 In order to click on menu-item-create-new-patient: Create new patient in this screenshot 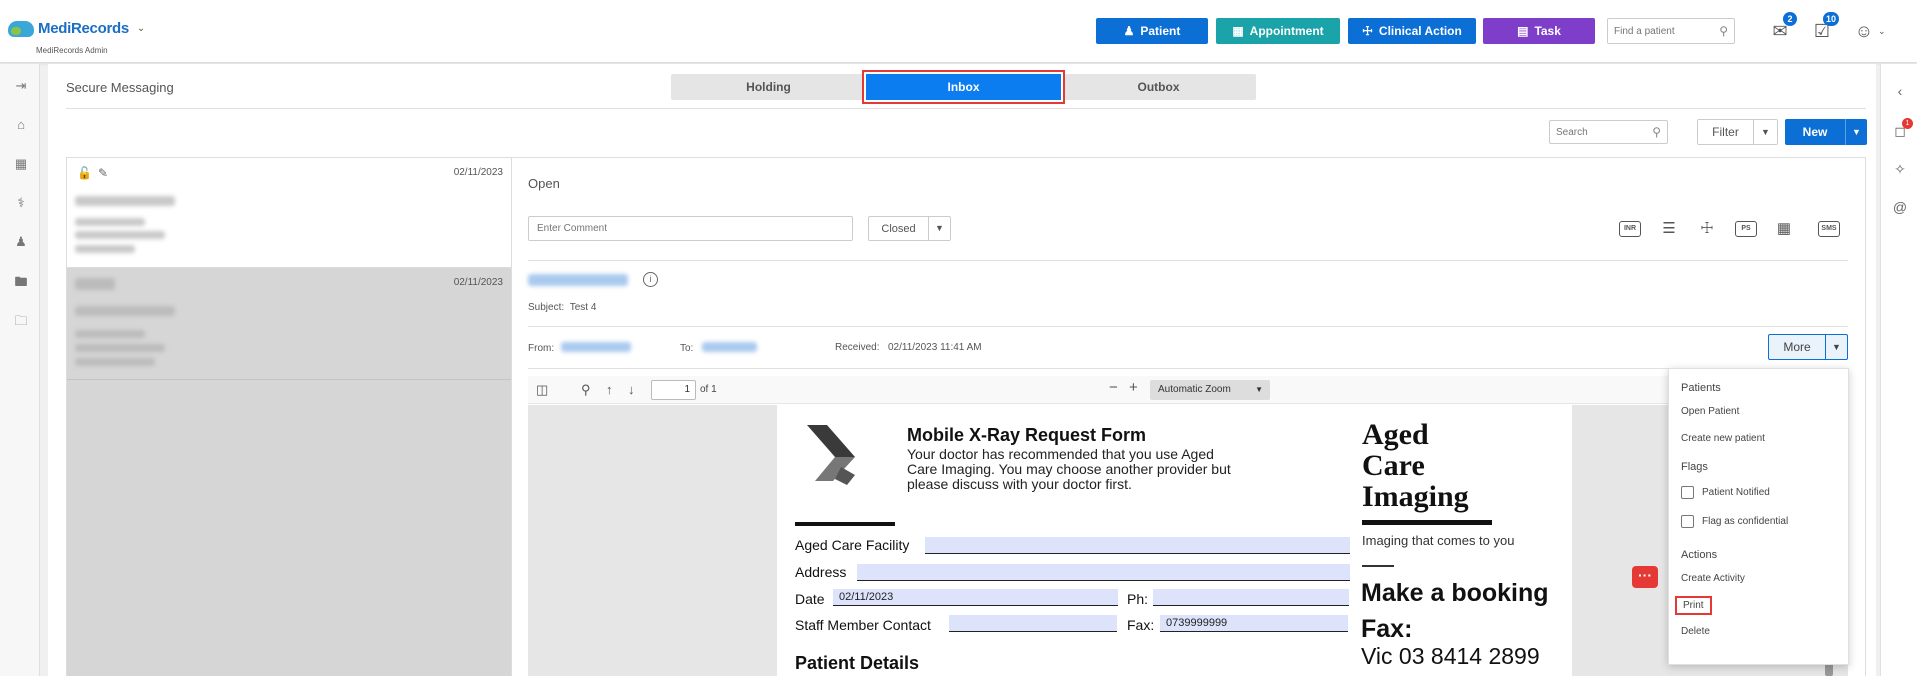, I will do `click(1723, 438)`.